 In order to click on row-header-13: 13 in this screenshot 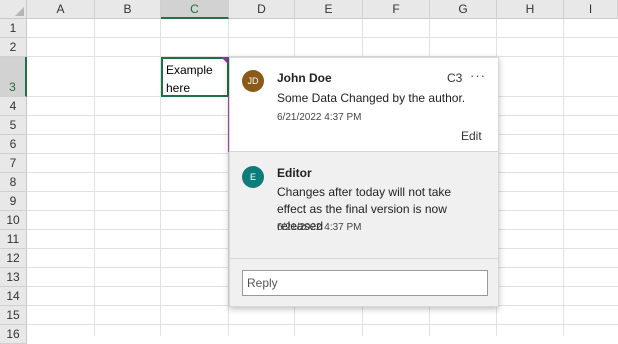, I will do `click(13, 277)`.